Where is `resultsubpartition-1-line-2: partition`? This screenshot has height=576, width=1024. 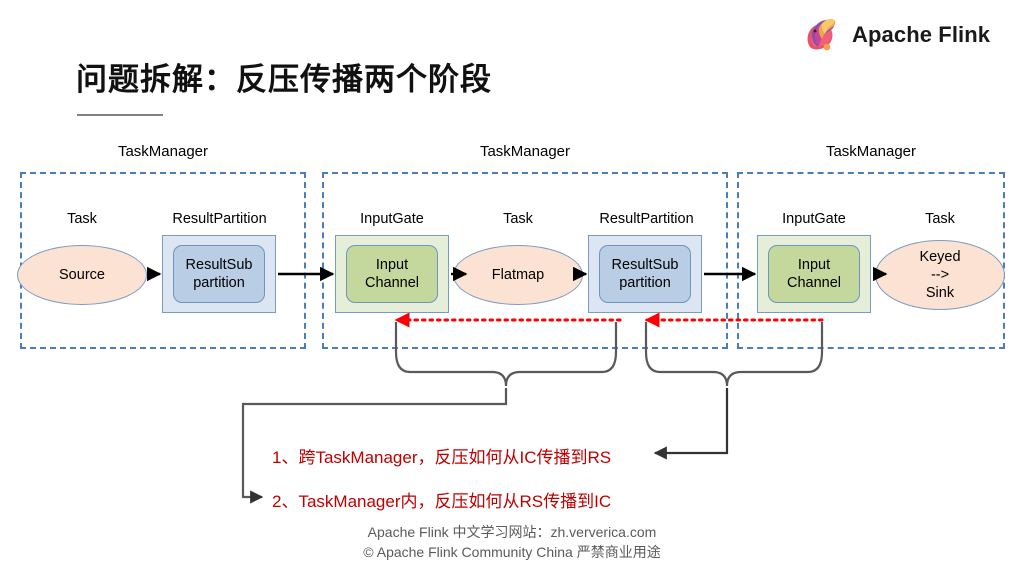 resultsubpartition-1-line-2: partition is located at coordinates (219, 283).